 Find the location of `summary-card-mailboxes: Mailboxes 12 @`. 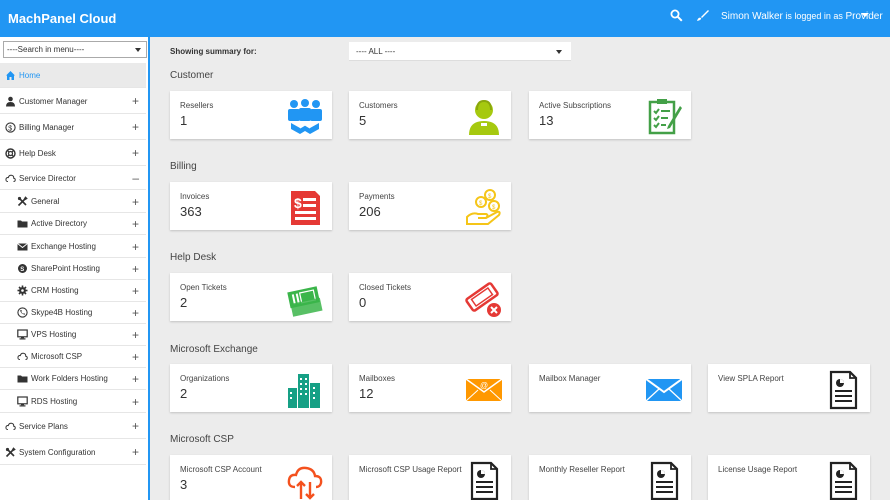

summary-card-mailboxes: Mailboxes 12 @ is located at coordinates (430, 388).